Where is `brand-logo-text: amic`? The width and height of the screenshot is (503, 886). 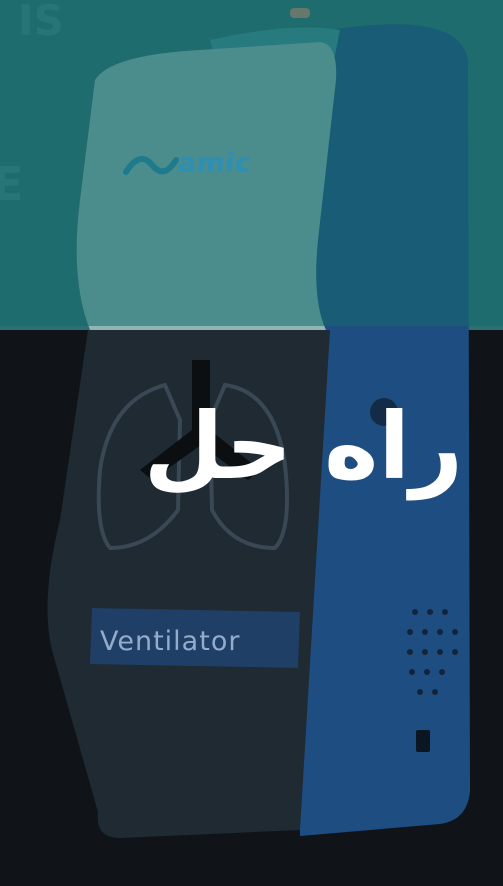 brand-logo-text: amic is located at coordinates (215, 163).